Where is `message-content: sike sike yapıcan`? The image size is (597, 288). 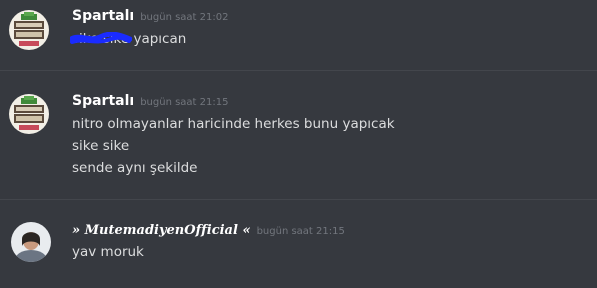
message-content: sike sike yapıcan is located at coordinates (128, 39).